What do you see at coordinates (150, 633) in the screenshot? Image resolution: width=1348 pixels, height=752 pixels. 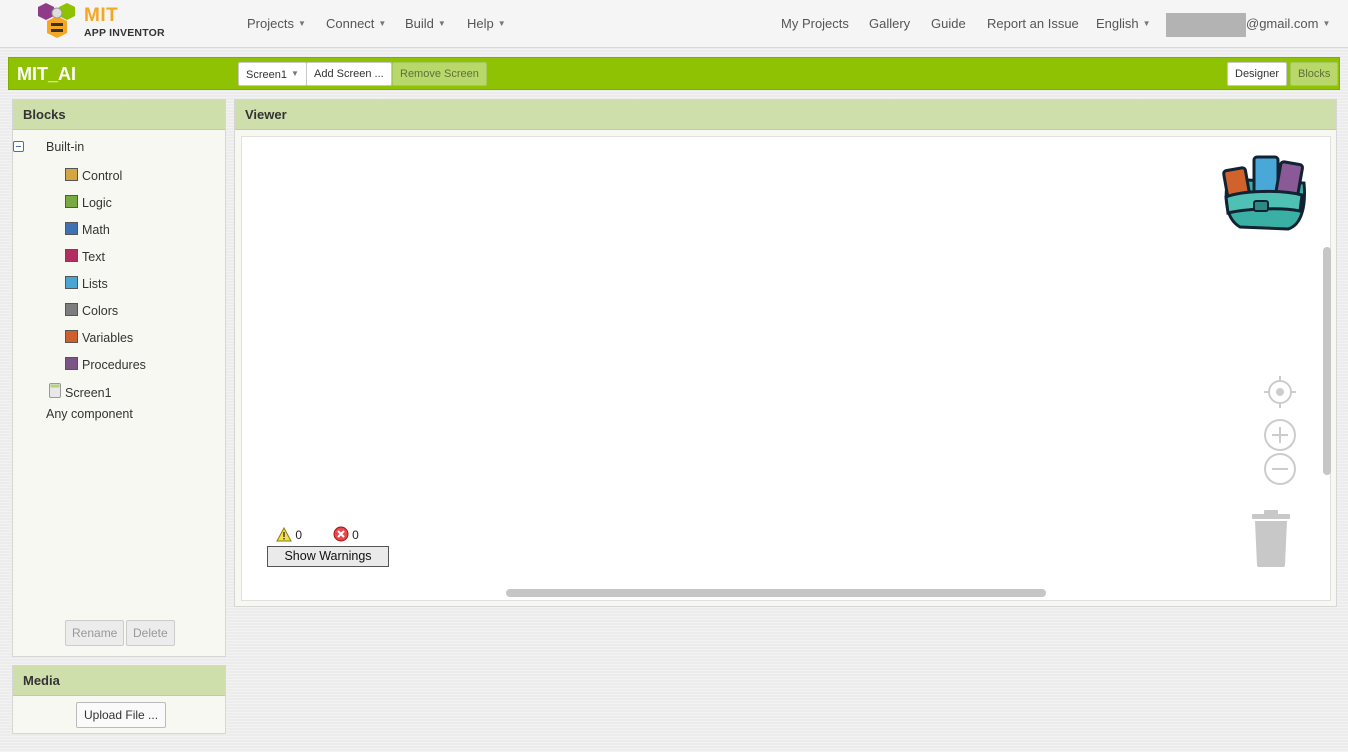 I see `delete-button: Delete` at bounding box center [150, 633].